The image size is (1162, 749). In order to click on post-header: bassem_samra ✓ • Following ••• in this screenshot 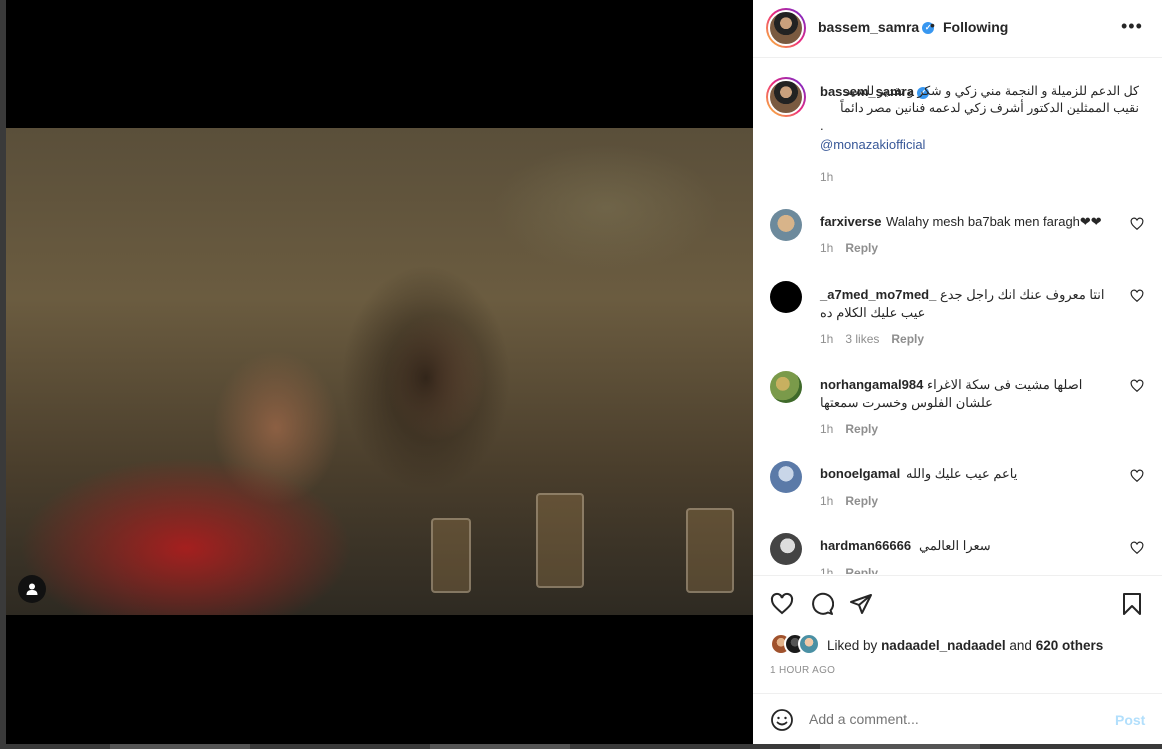, I will do `click(957, 29)`.